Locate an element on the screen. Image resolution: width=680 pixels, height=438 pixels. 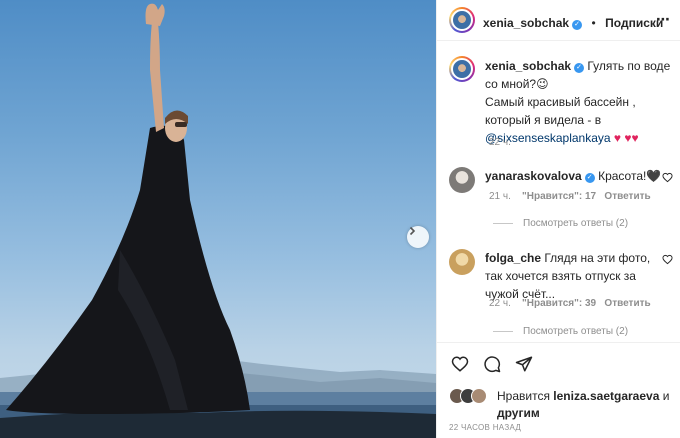
view-replies-2: Посмотреть ответы (2) is located at coordinates (560, 331).